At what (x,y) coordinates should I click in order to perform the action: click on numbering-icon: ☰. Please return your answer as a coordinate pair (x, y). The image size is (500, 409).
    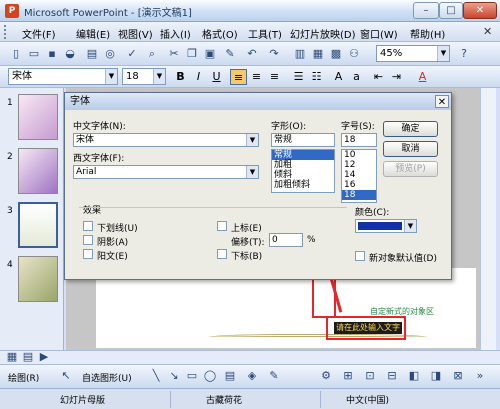
    Looking at the image, I should click on (298, 77).